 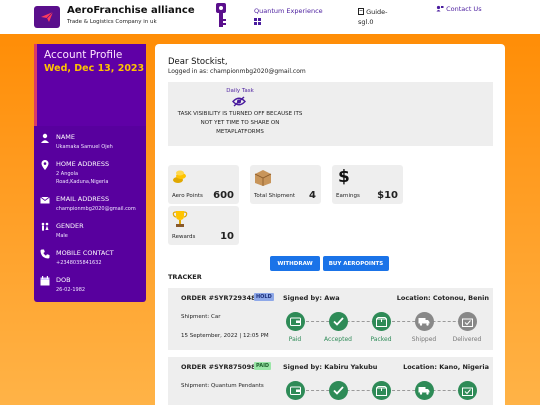 I want to click on eye-slash-icon, so click(x=239, y=101).